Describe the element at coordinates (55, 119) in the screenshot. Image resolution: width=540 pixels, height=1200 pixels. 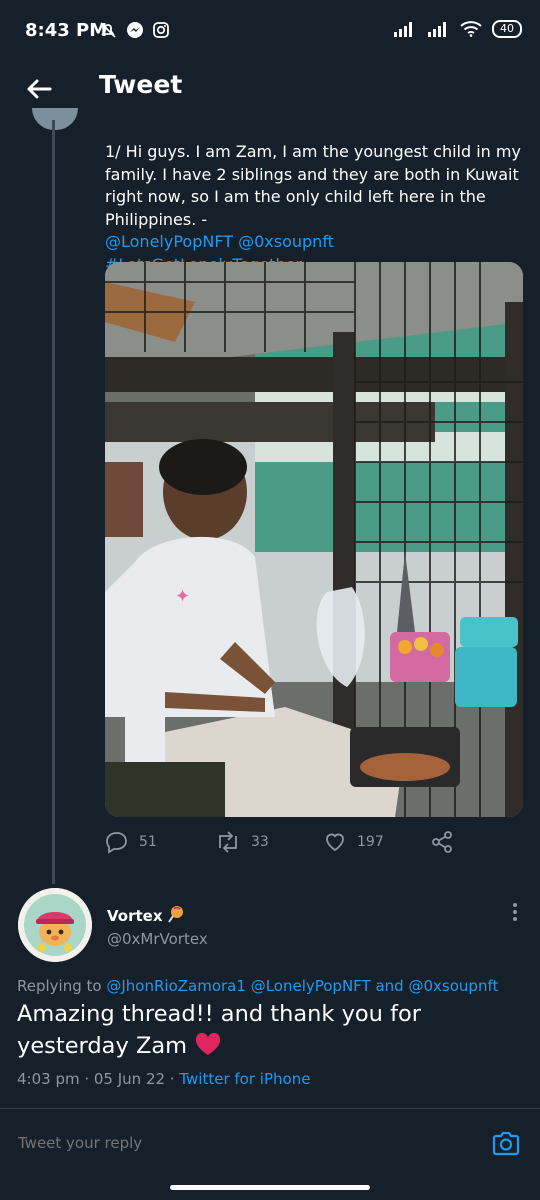
I see `previous-tweet-avatar` at that location.